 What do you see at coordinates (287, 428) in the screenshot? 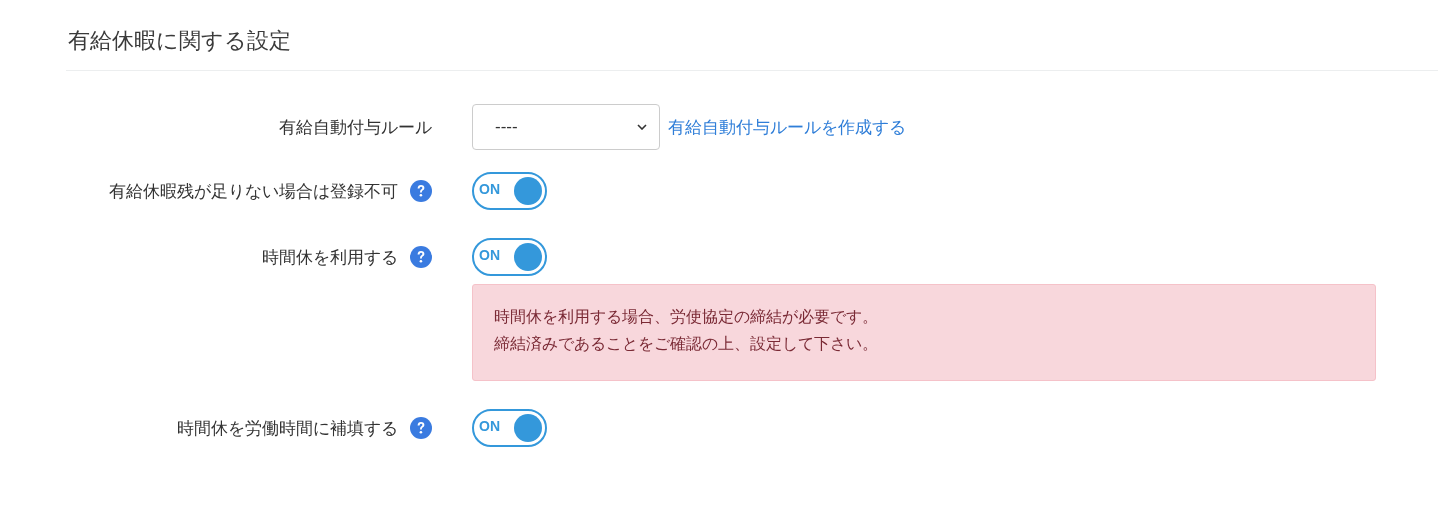
I see `field-label: 時間休を労働時間に補填する` at bounding box center [287, 428].